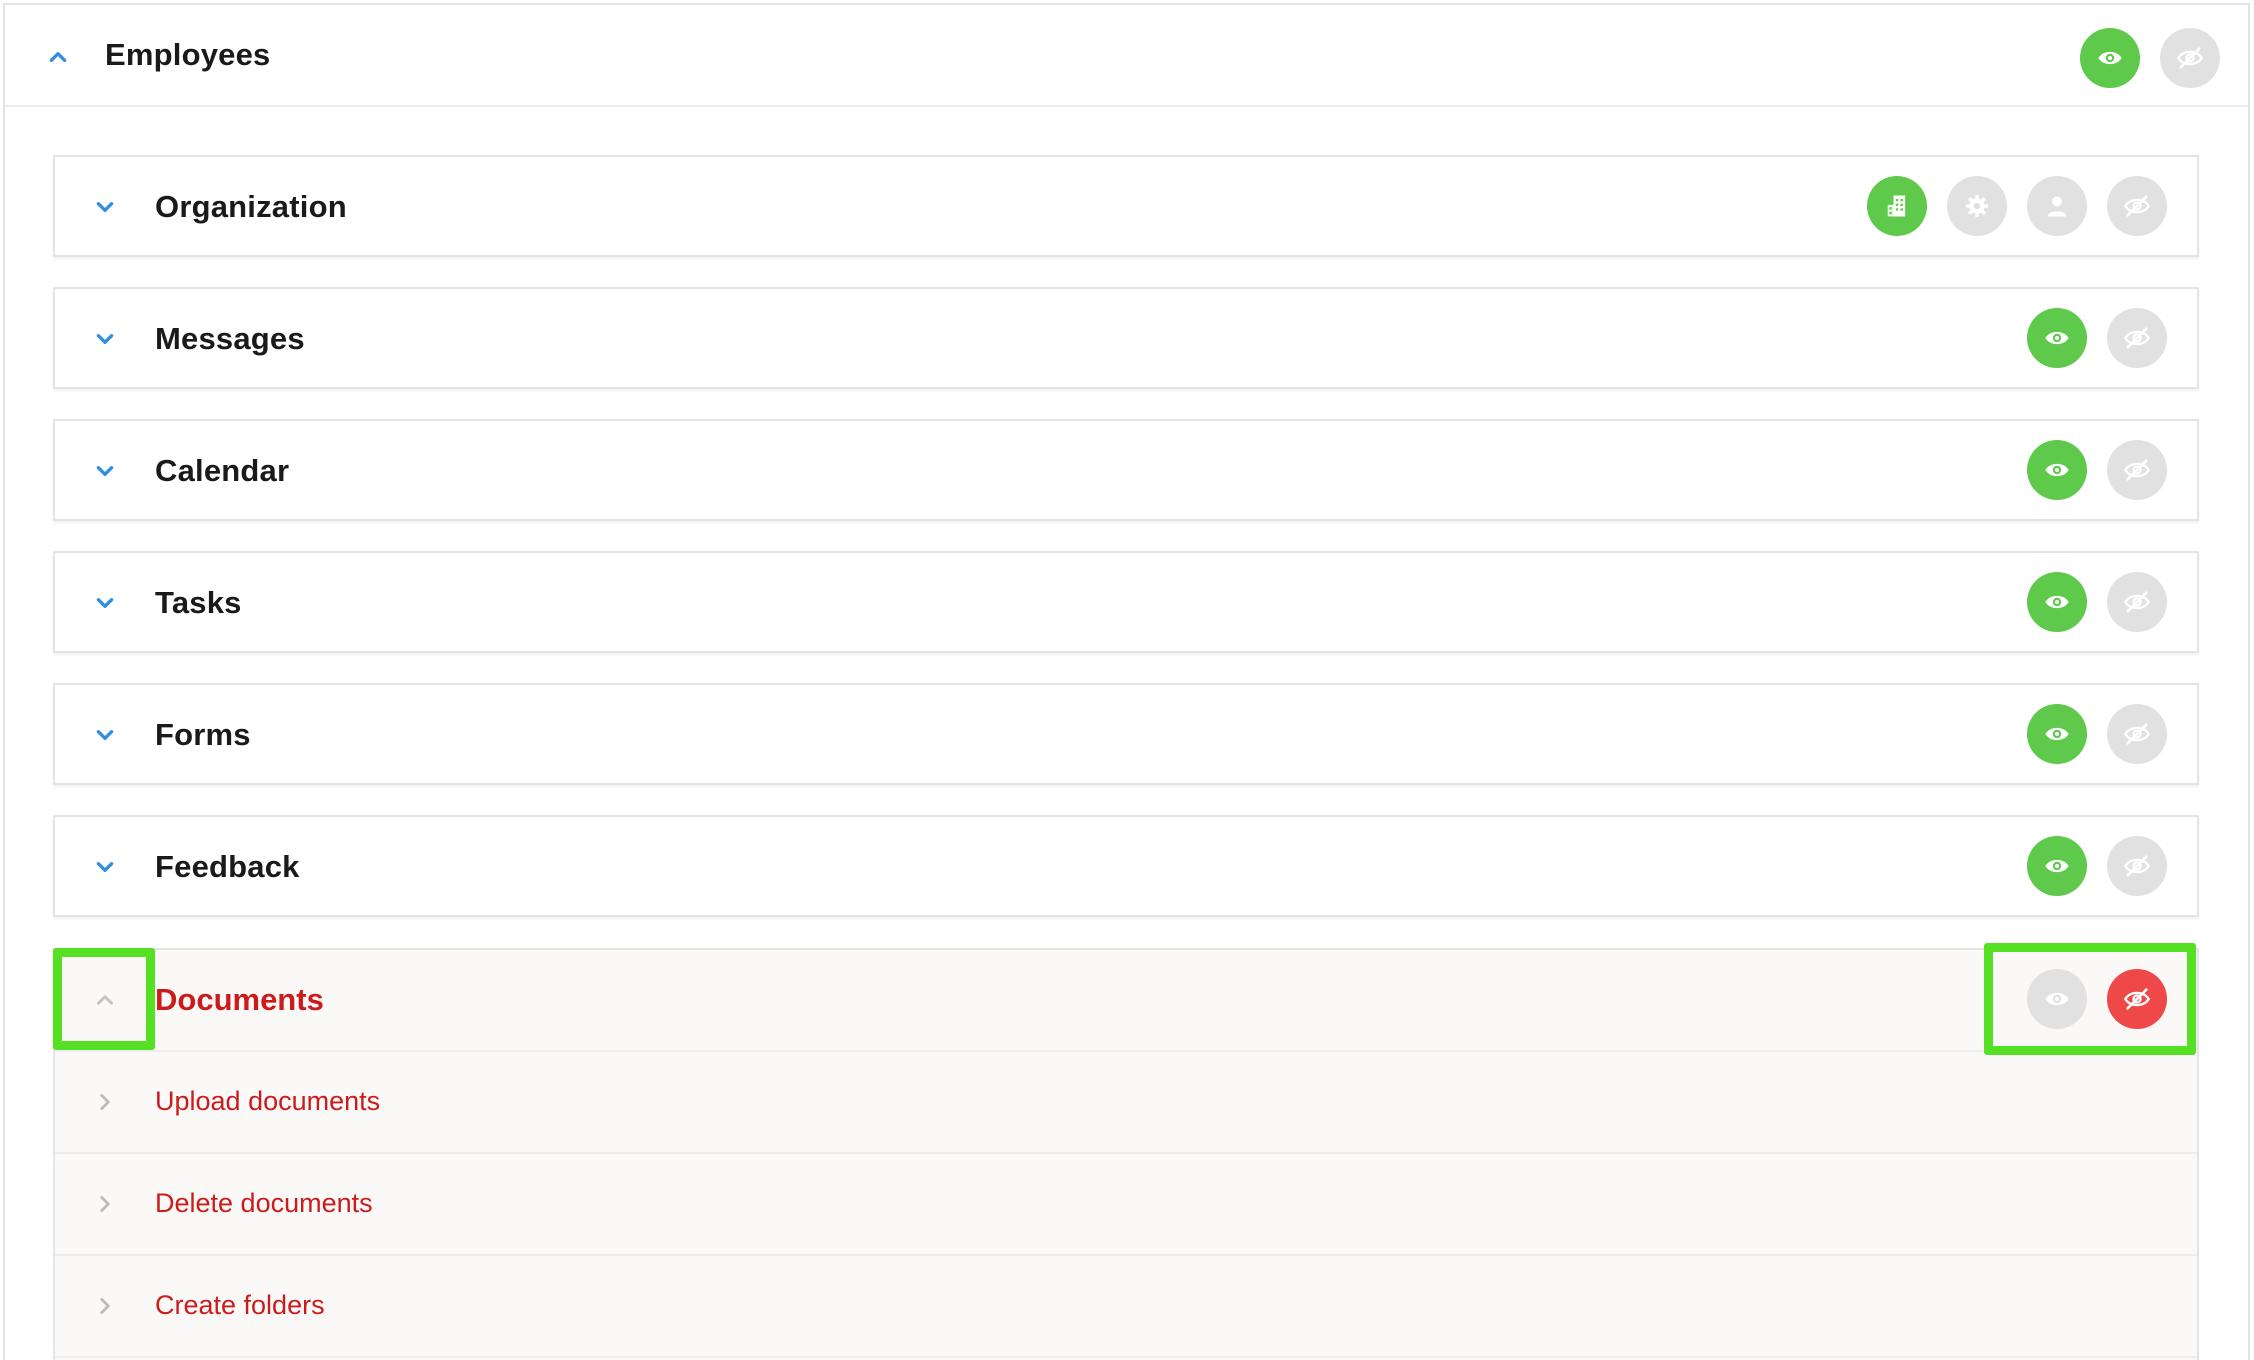 This screenshot has height=1360, width=2254. Describe the element at coordinates (2150, 58) in the screenshot. I see `employees-visibility-buttons` at that location.